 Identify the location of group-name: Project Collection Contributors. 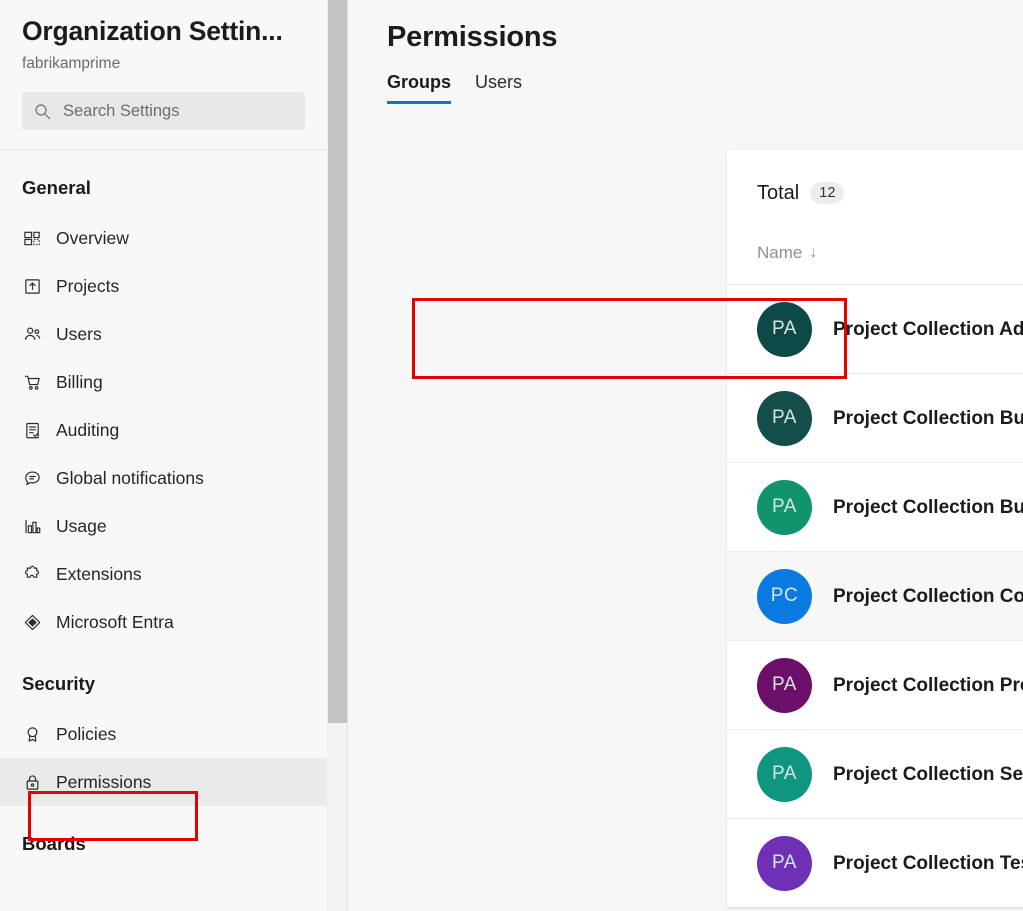
(928, 596).